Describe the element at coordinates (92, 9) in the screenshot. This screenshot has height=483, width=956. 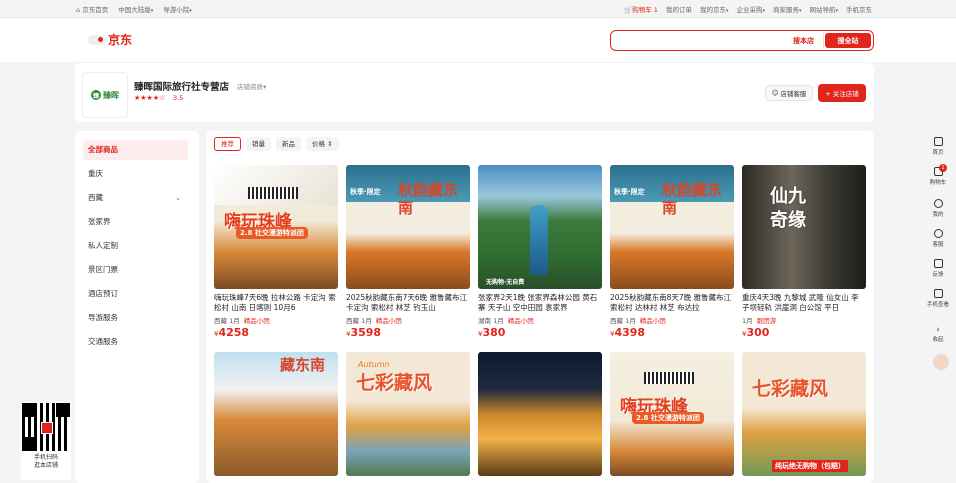
I see `jd-home-link: ⌂ 京东首页` at that location.